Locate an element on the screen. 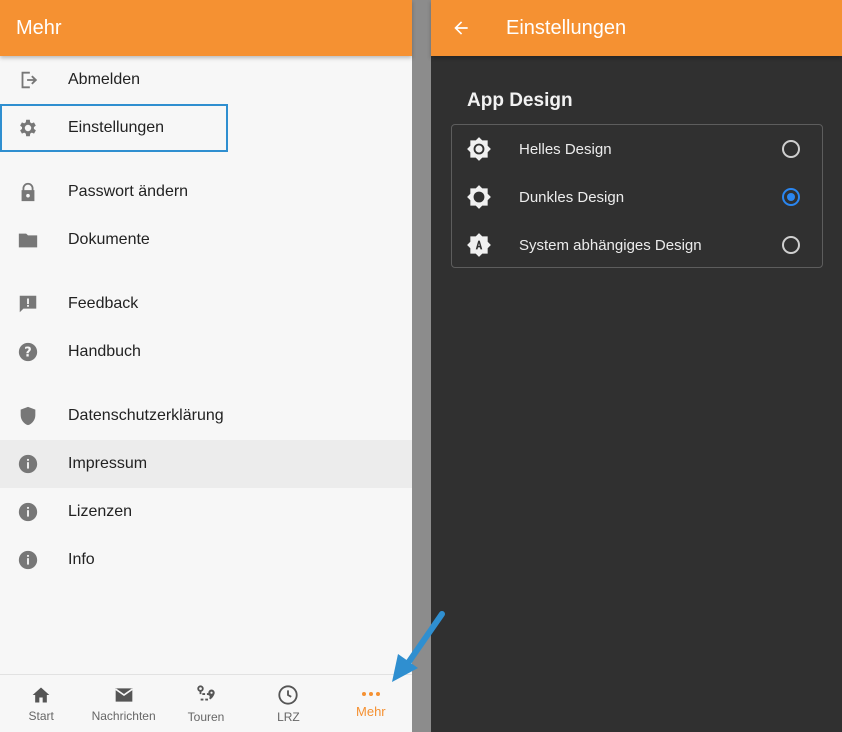  brightness-auto-icon is located at coordinates (479, 245).